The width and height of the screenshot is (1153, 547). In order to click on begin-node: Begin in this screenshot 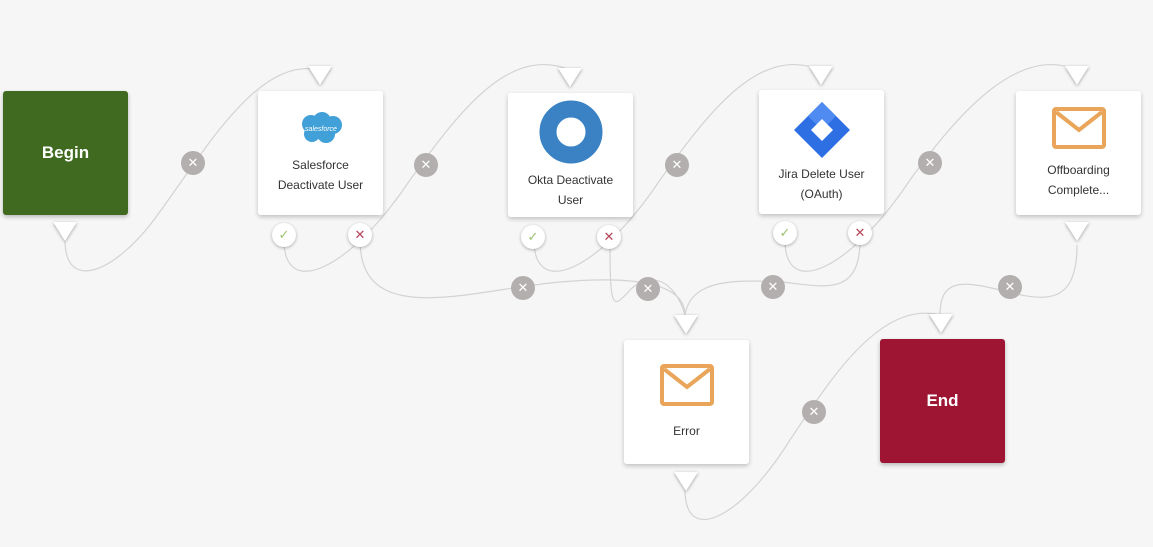, I will do `click(65, 153)`.